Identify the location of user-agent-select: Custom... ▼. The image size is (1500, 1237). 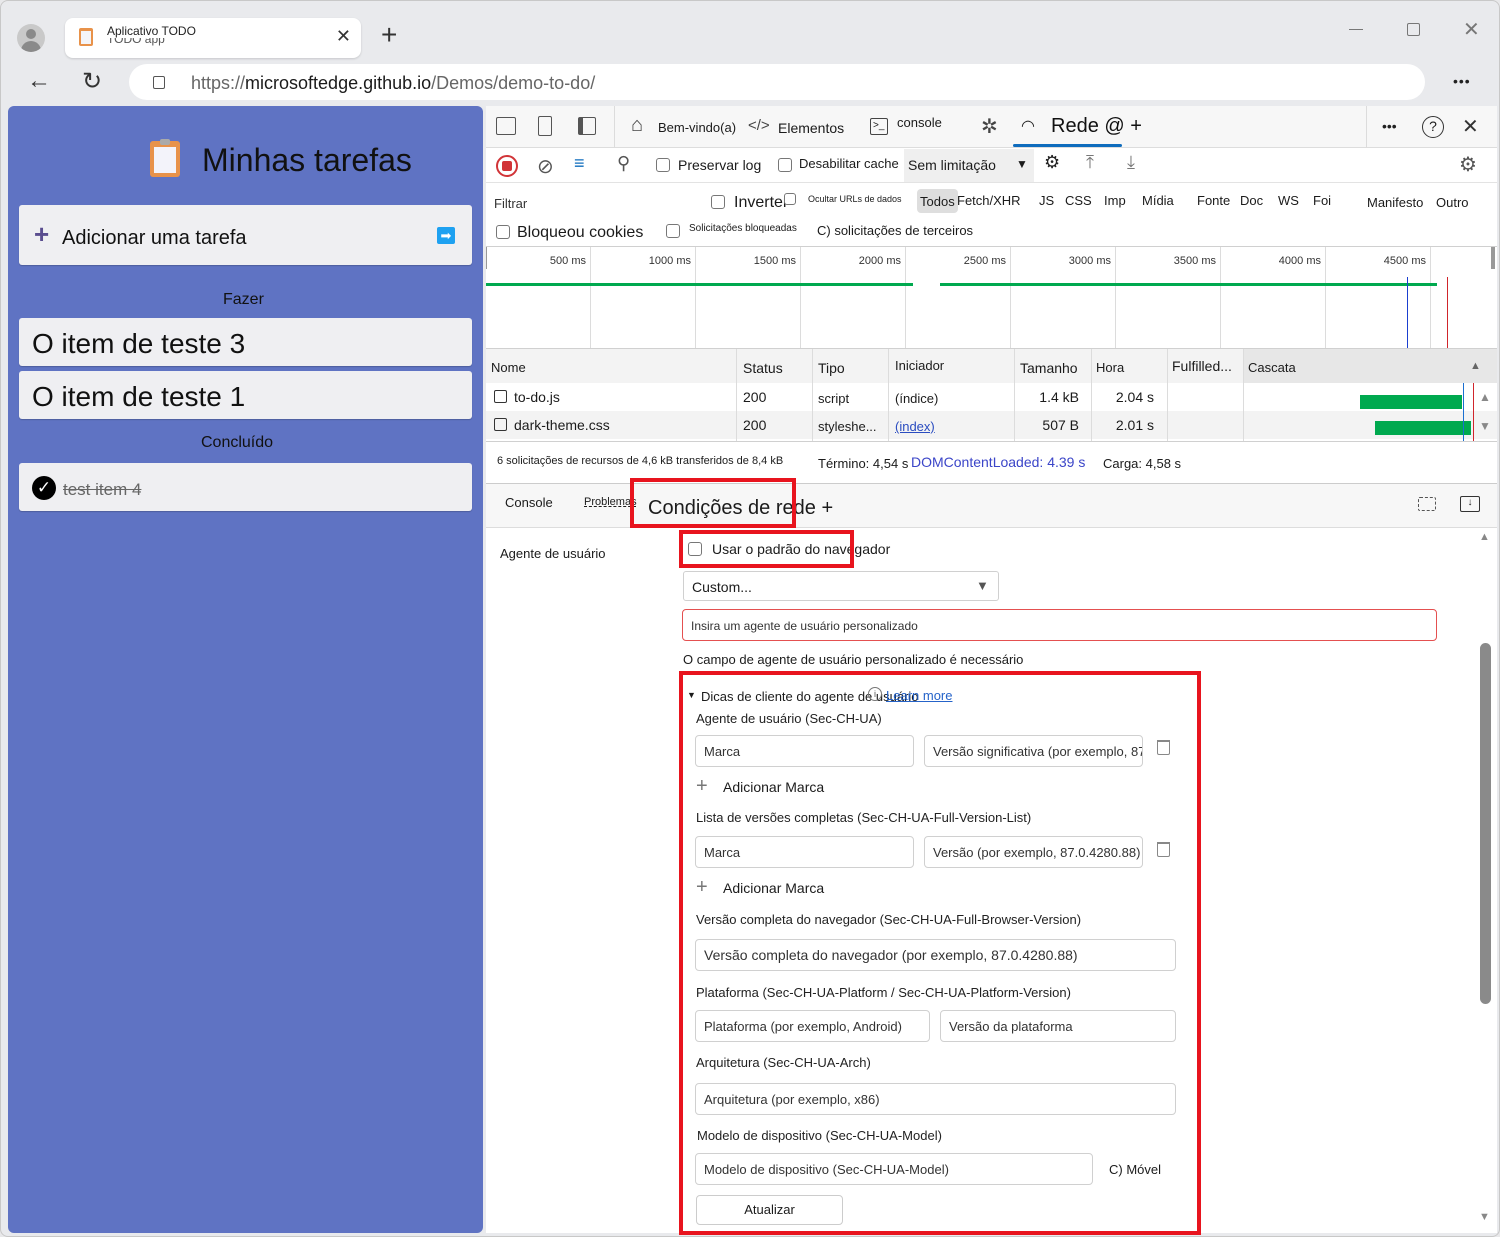
(841, 586).